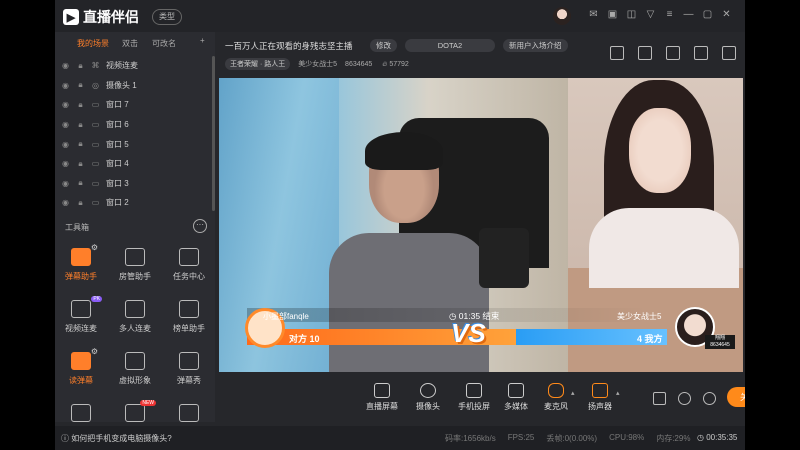  What do you see at coordinates (130, 43) in the screenshot?
I see `tab-double-click: 双击` at bounding box center [130, 43].